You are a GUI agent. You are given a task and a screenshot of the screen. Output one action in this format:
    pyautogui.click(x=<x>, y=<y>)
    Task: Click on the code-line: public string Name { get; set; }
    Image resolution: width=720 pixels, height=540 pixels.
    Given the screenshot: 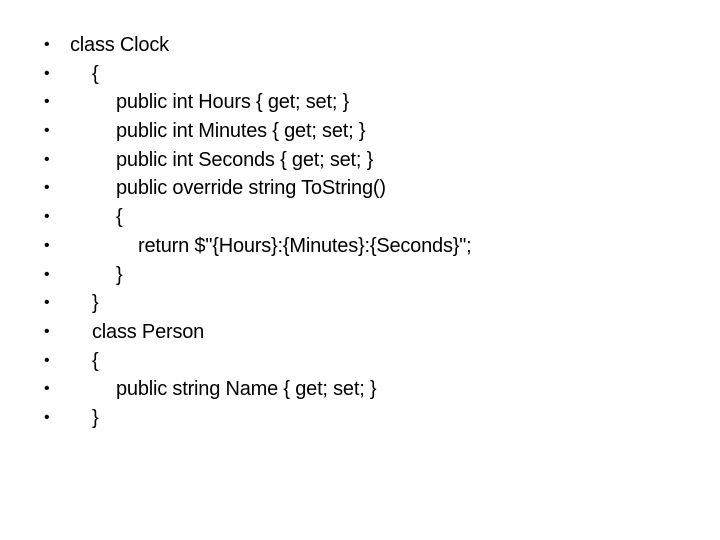 What is the action you would take?
    pyautogui.click(x=246, y=389)
    